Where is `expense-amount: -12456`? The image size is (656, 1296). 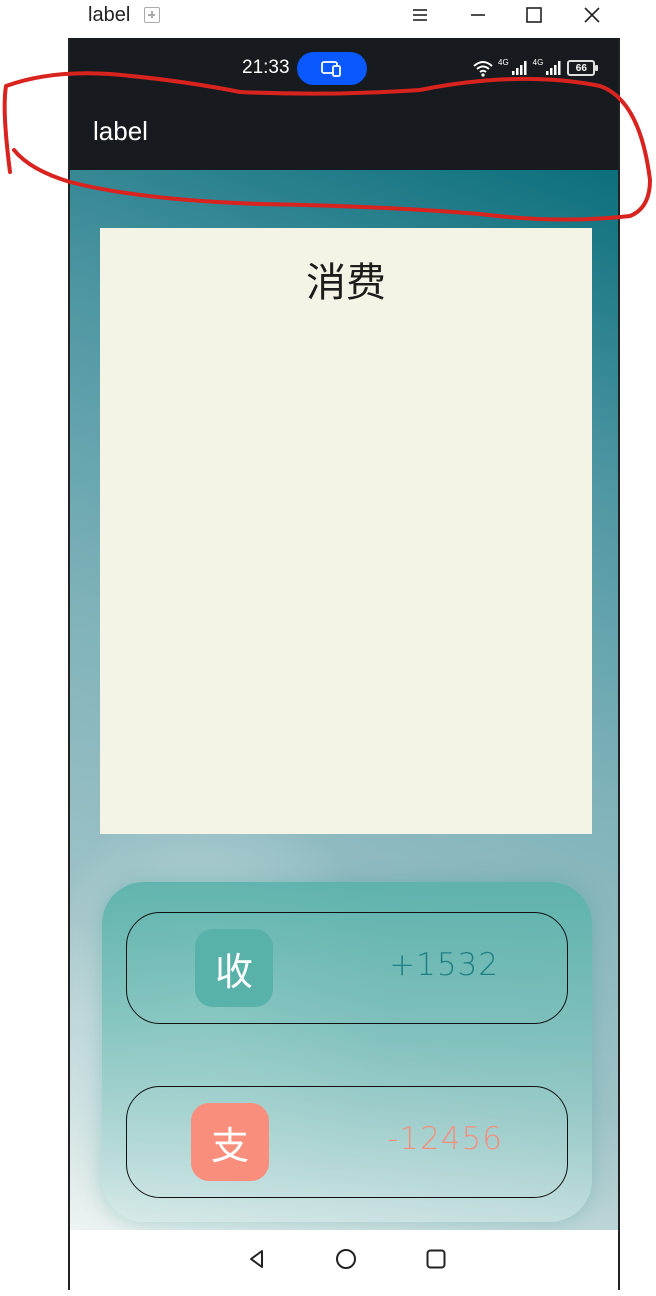
expense-amount: -12456 is located at coordinates (445, 1139).